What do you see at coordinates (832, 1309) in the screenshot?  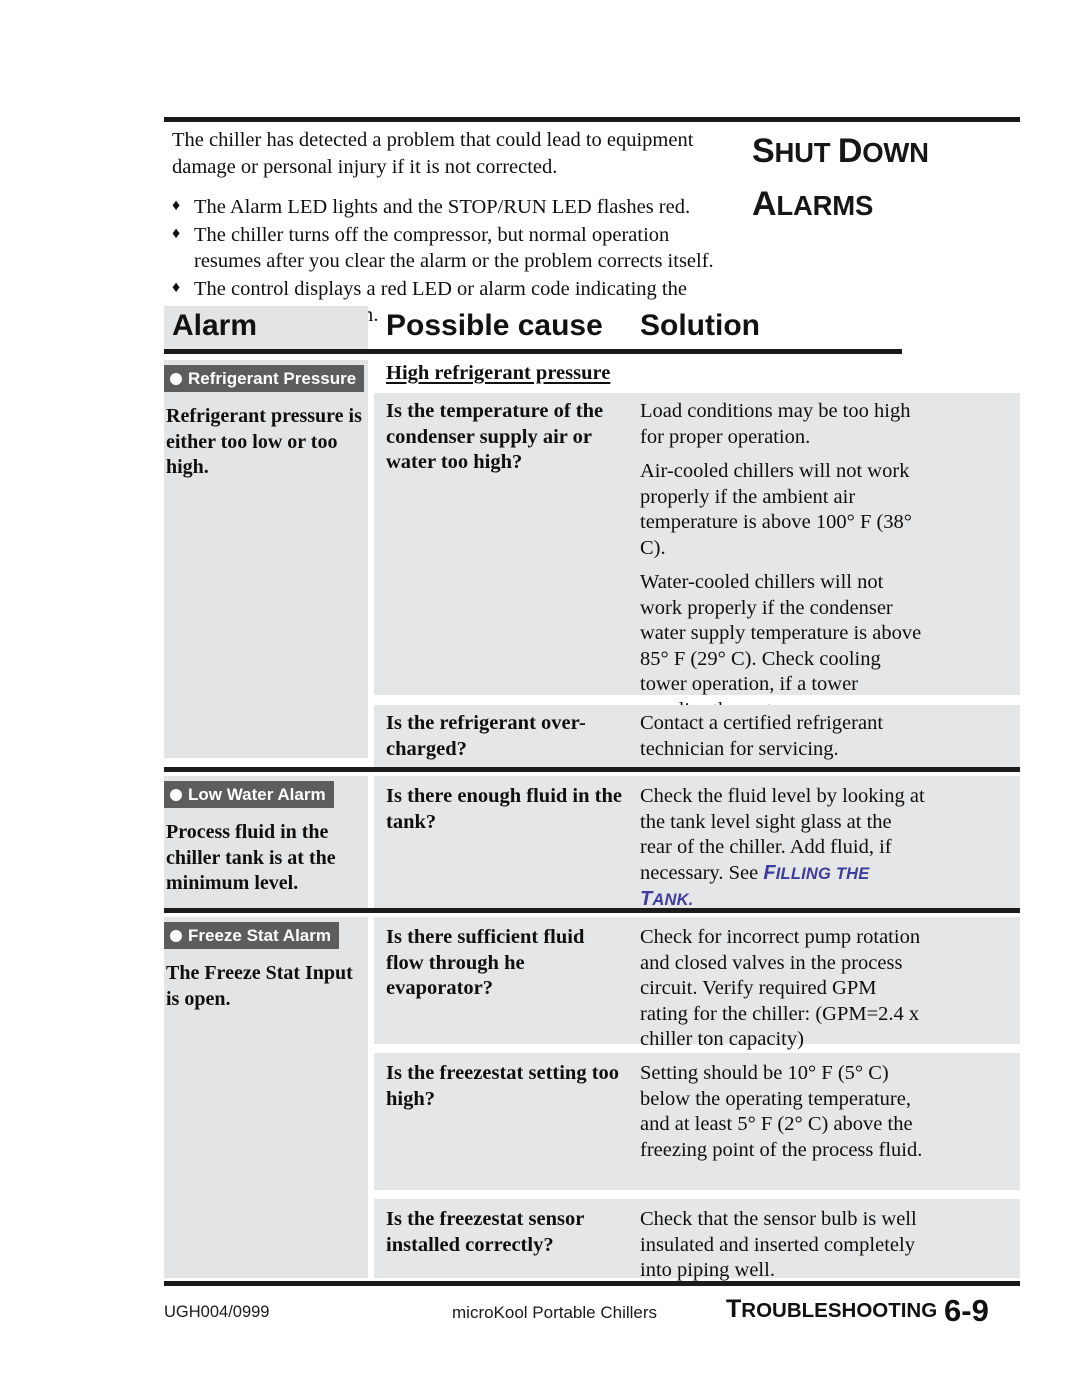 I see `footer-section-name: TROUBLESHOOTING` at bounding box center [832, 1309].